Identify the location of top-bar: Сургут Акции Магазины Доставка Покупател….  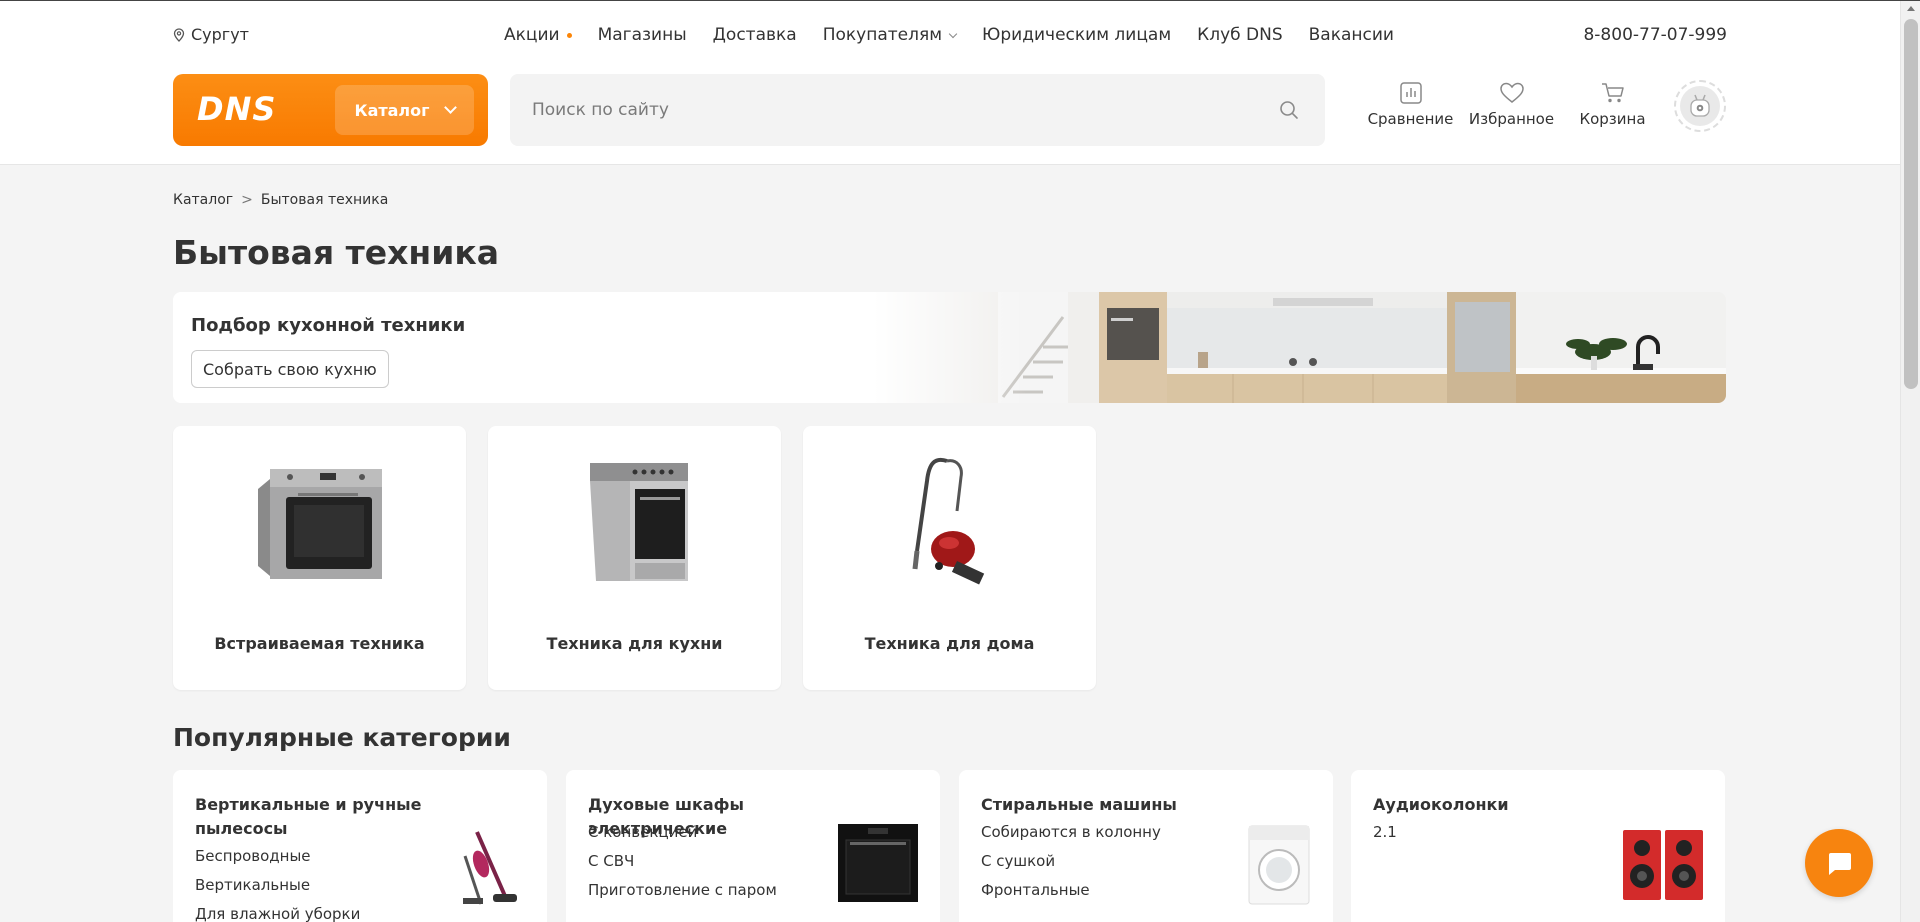
(960, 35).